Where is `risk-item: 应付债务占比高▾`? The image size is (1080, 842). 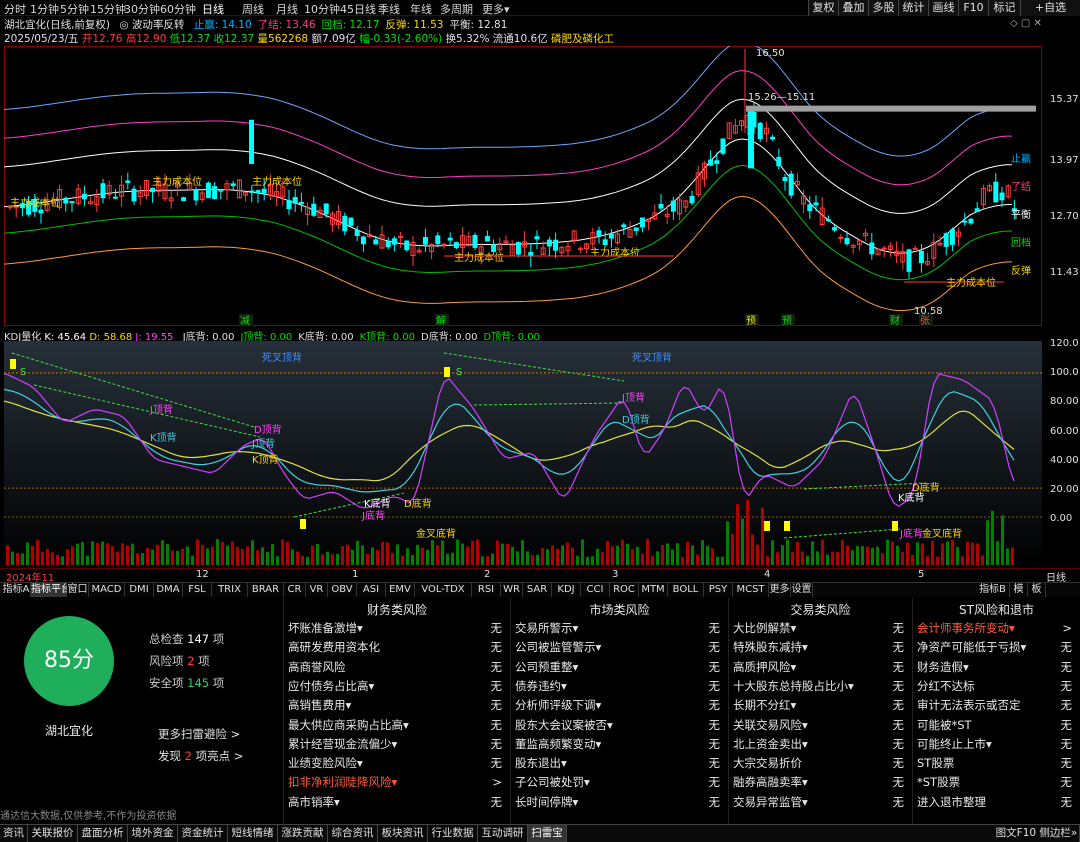 risk-item: 应付债务占比高▾ is located at coordinates (331, 686).